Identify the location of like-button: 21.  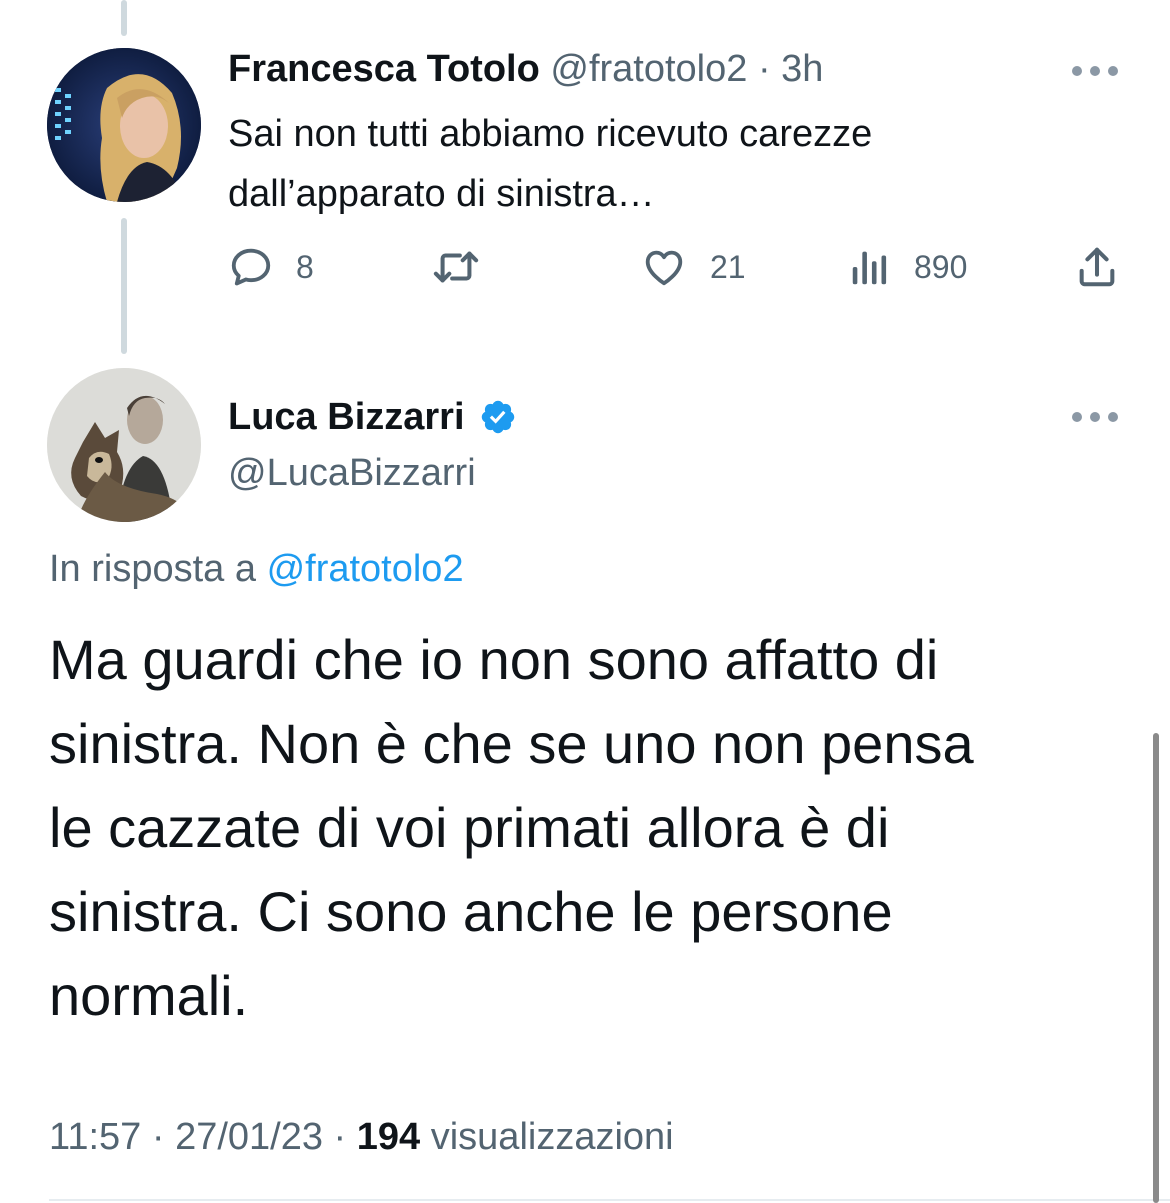
(693, 267).